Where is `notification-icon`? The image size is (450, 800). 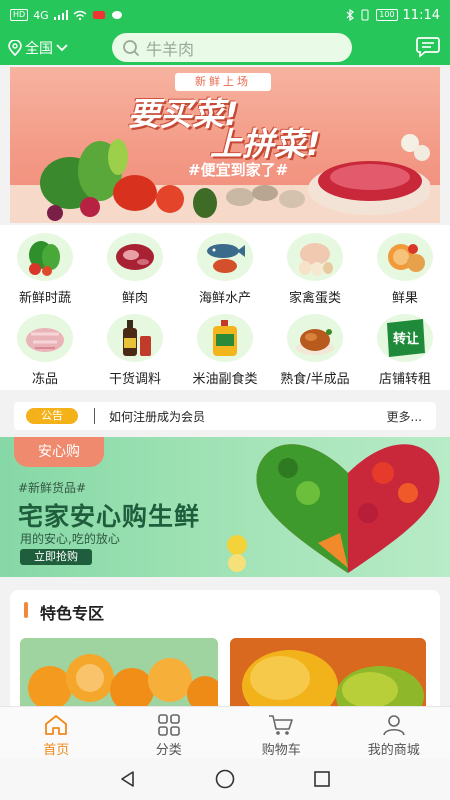 notification-icon is located at coordinates (98, 15).